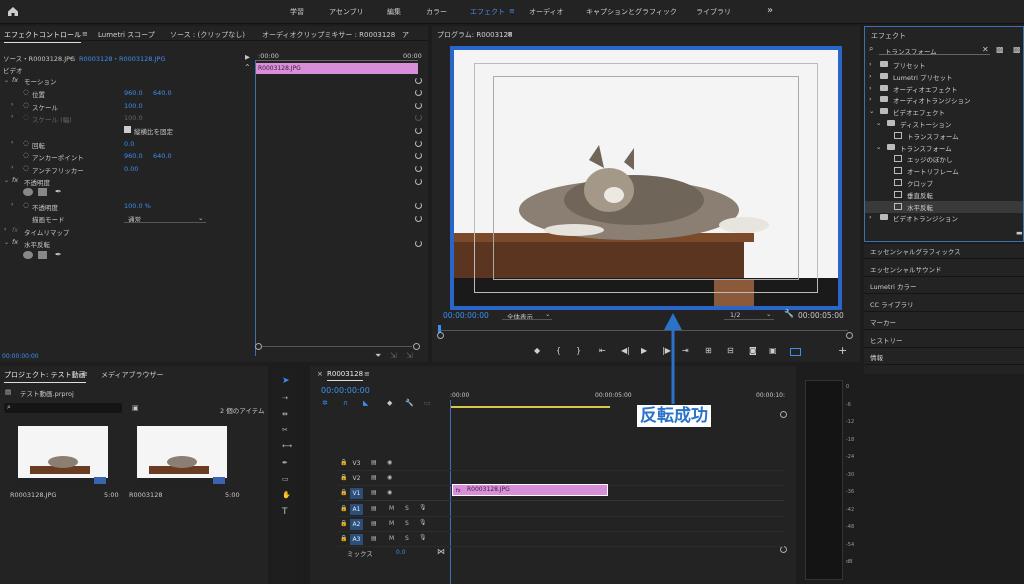 This screenshot has width=1024, height=584. I want to click on tab-effect-controls: エフェクトコントロール, so click(42, 36).